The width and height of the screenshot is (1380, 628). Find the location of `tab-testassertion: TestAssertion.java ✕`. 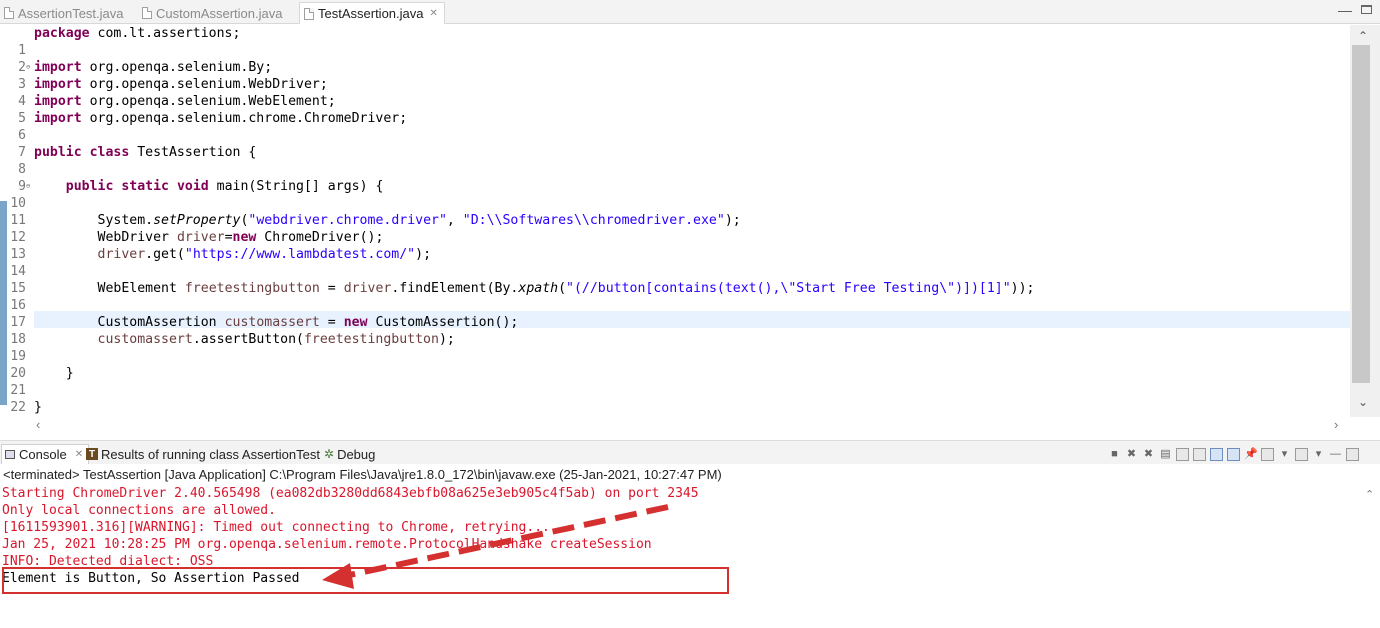

tab-testassertion: TestAssertion.java ✕ is located at coordinates (372, 13).